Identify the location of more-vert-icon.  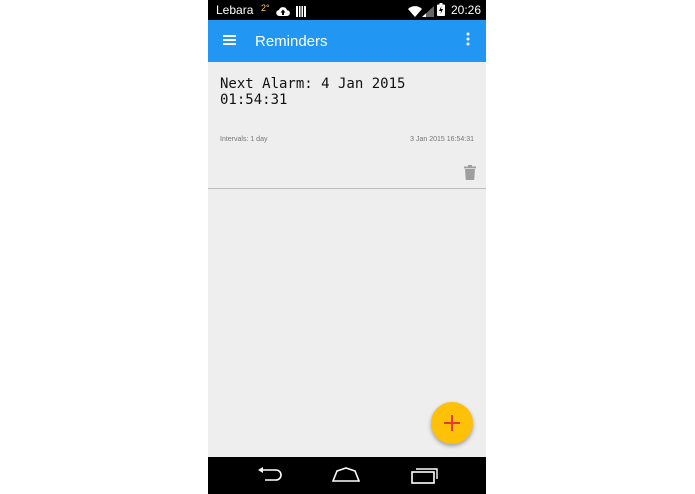
(468, 39).